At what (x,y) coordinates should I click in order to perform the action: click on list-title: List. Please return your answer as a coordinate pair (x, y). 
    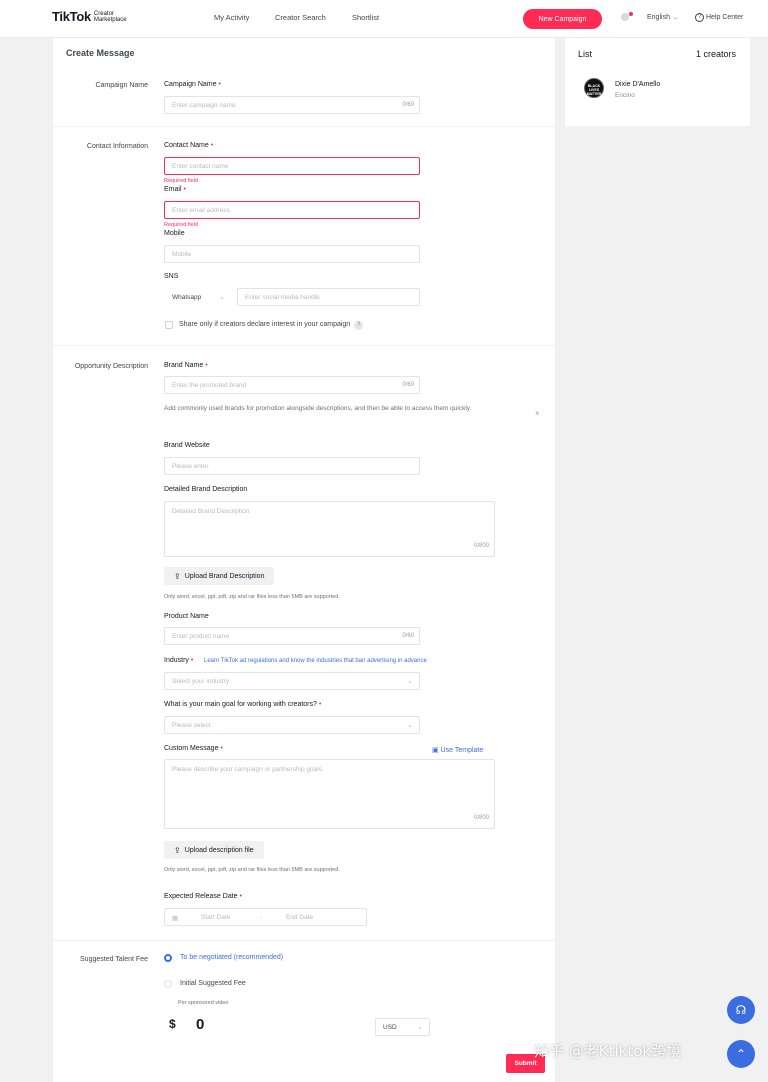
    Looking at the image, I should click on (585, 54).